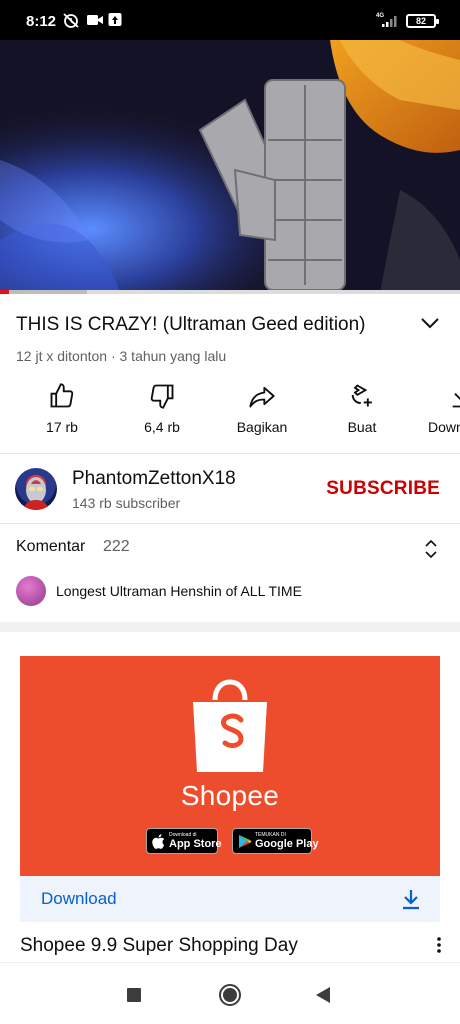 The height and width of the screenshot is (1024, 460). What do you see at coordinates (230, 627) in the screenshot?
I see `section-separator` at bounding box center [230, 627].